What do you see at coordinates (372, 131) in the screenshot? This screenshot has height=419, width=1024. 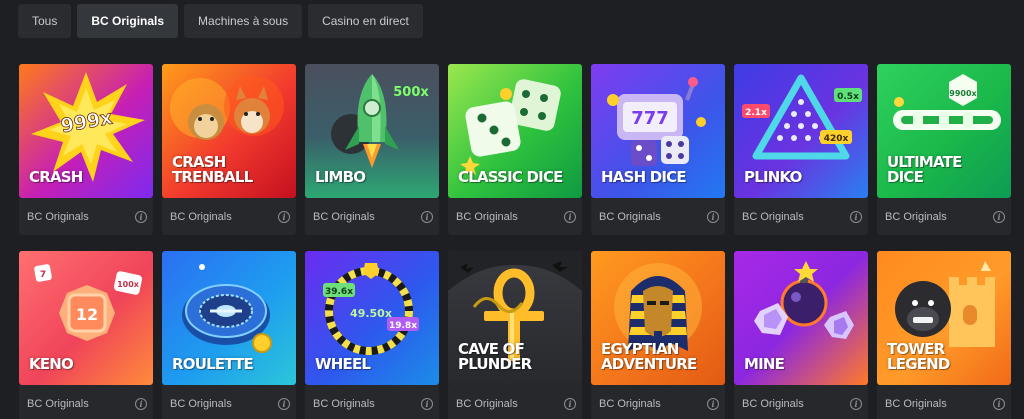 I see `game-thumbnail: 500x LIMBO` at bounding box center [372, 131].